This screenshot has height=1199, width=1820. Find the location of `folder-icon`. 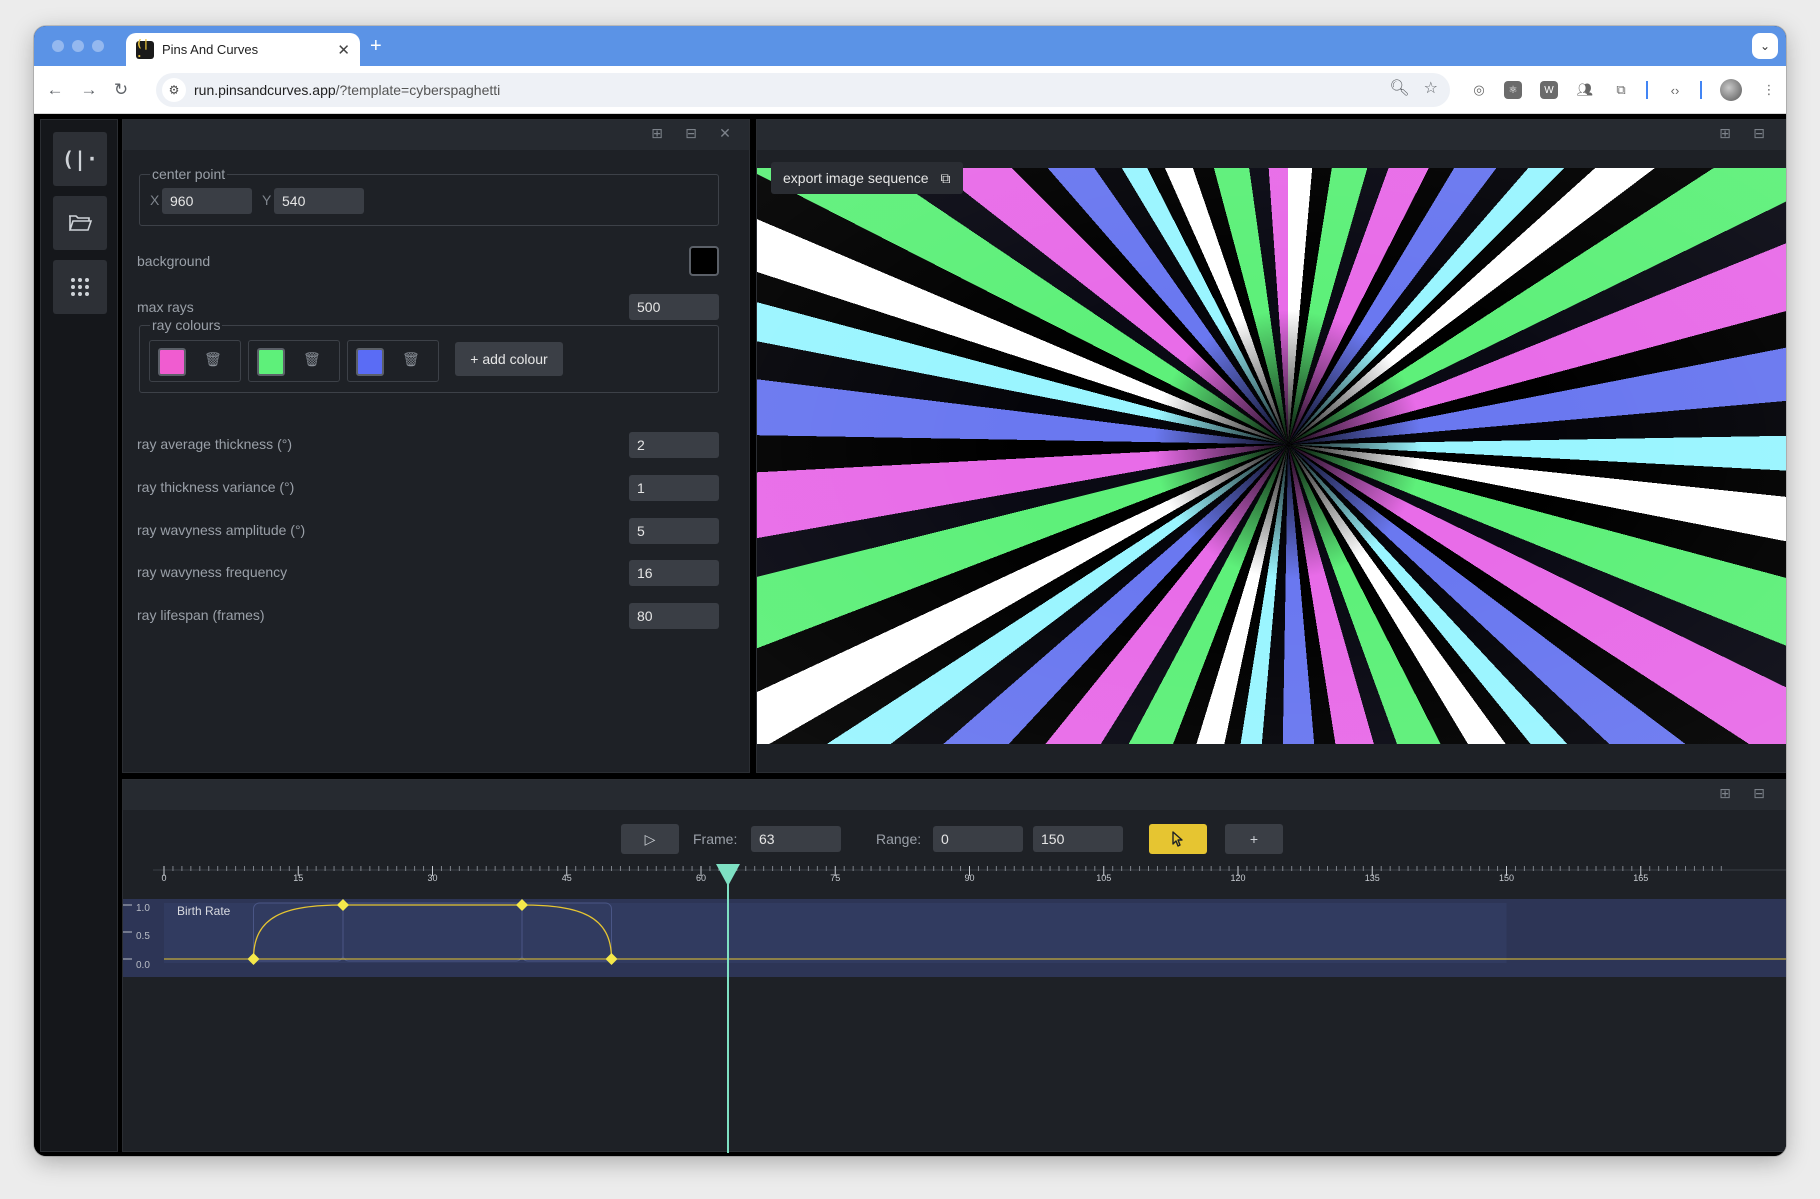

folder-icon is located at coordinates (80, 223).